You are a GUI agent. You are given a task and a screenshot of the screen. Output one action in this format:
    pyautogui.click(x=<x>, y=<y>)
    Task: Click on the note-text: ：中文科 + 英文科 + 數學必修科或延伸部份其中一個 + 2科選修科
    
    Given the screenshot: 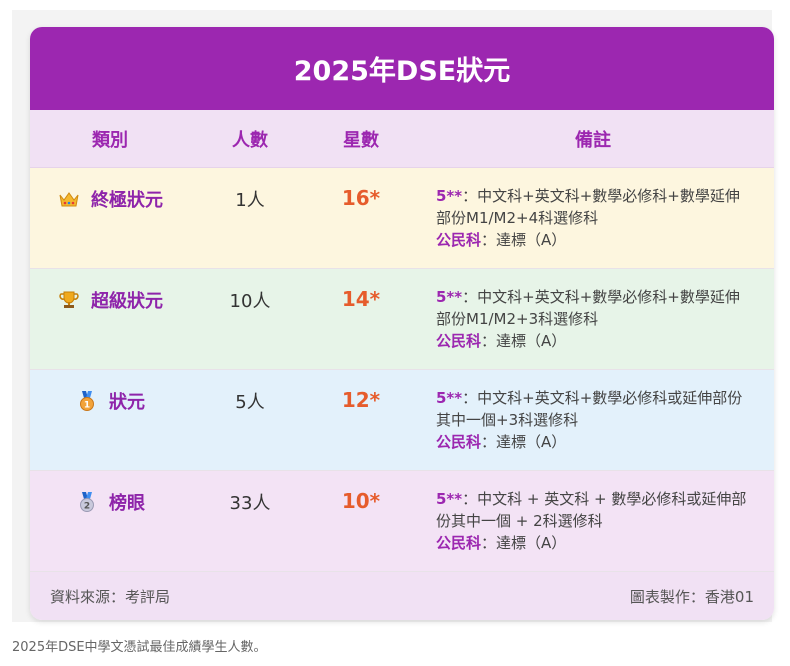 What is the action you would take?
    pyautogui.click(x=591, y=510)
    